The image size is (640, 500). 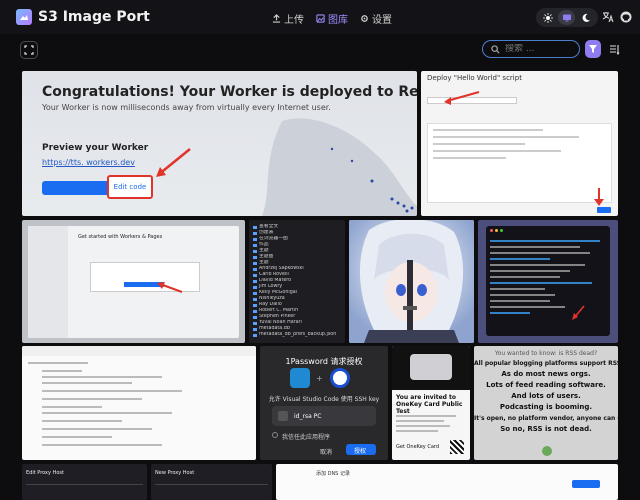 I want to click on gear-icon, so click(x=364, y=18).